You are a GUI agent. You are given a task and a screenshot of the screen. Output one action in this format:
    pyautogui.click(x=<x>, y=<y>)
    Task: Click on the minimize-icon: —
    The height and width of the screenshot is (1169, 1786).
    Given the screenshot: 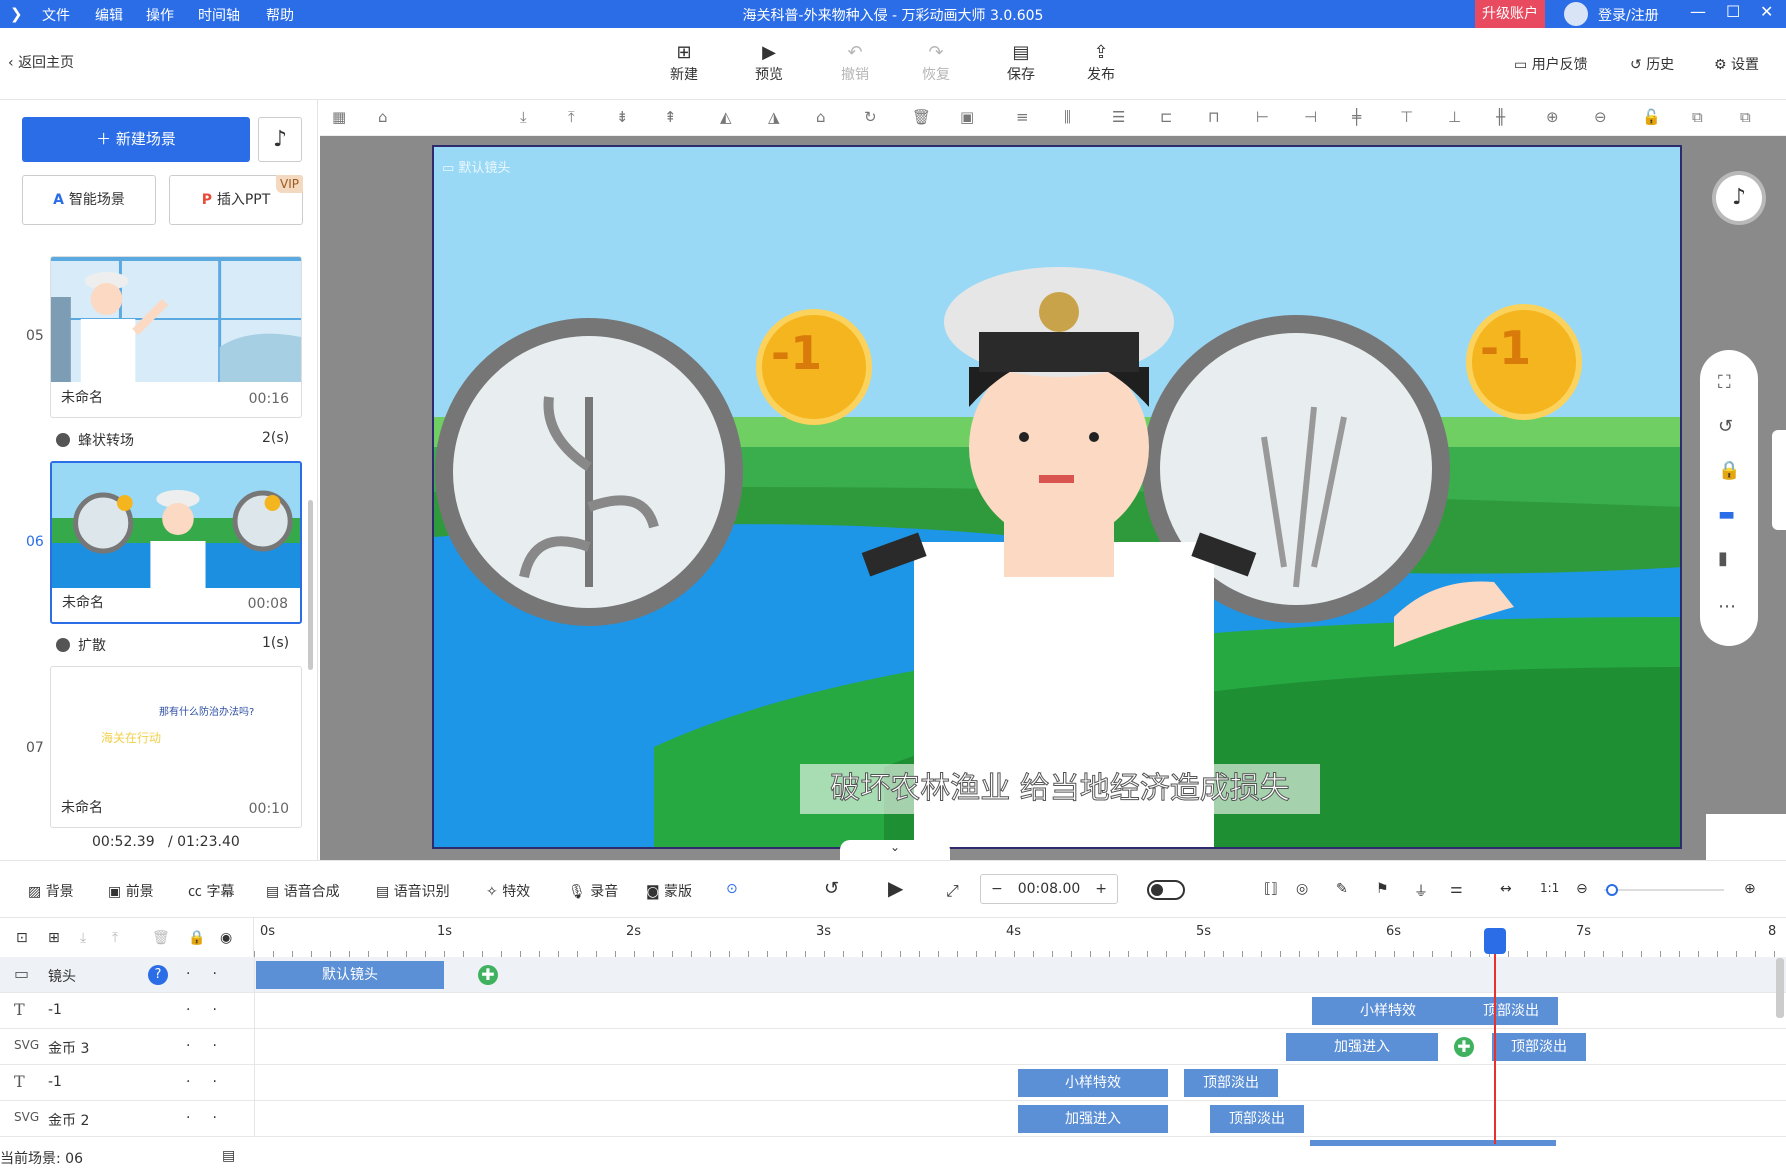 What is the action you would take?
    pyautogui.click(x=1698, y=11)
    